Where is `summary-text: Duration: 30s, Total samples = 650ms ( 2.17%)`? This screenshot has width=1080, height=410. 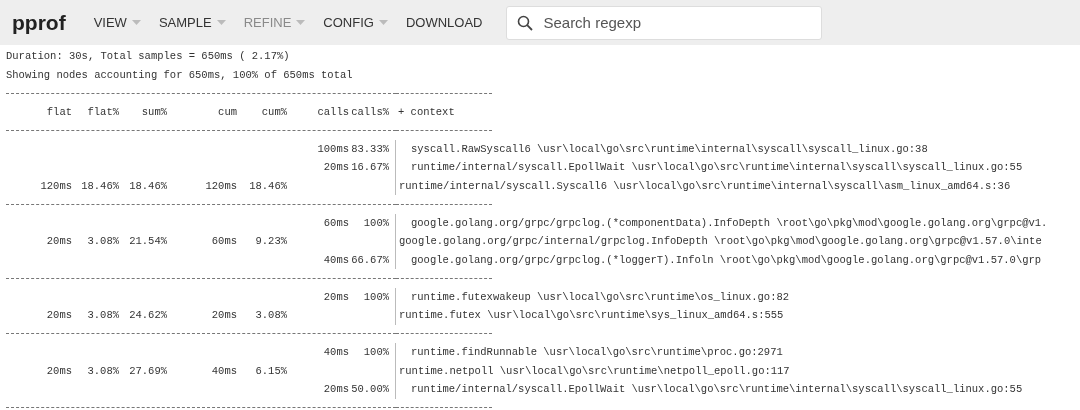 summary-text: Duration: 30s, Total samples = 650ms ( 2.17%) is located at coordinates (148, 56).